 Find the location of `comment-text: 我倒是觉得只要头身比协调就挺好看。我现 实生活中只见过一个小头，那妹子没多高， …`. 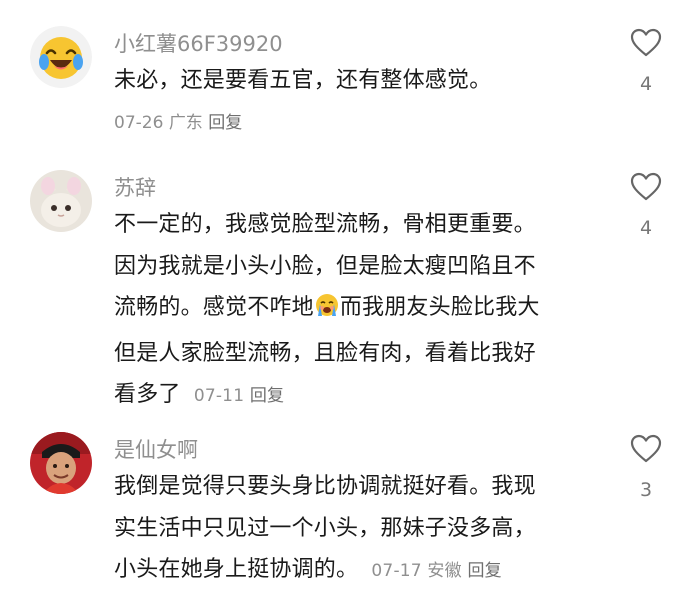

comment-text: 我倒是觉得只要头身比协调就挺好看。我现 实生活中只见过一个小头，那妹子没多高， … is located at coordinates (354, 529).